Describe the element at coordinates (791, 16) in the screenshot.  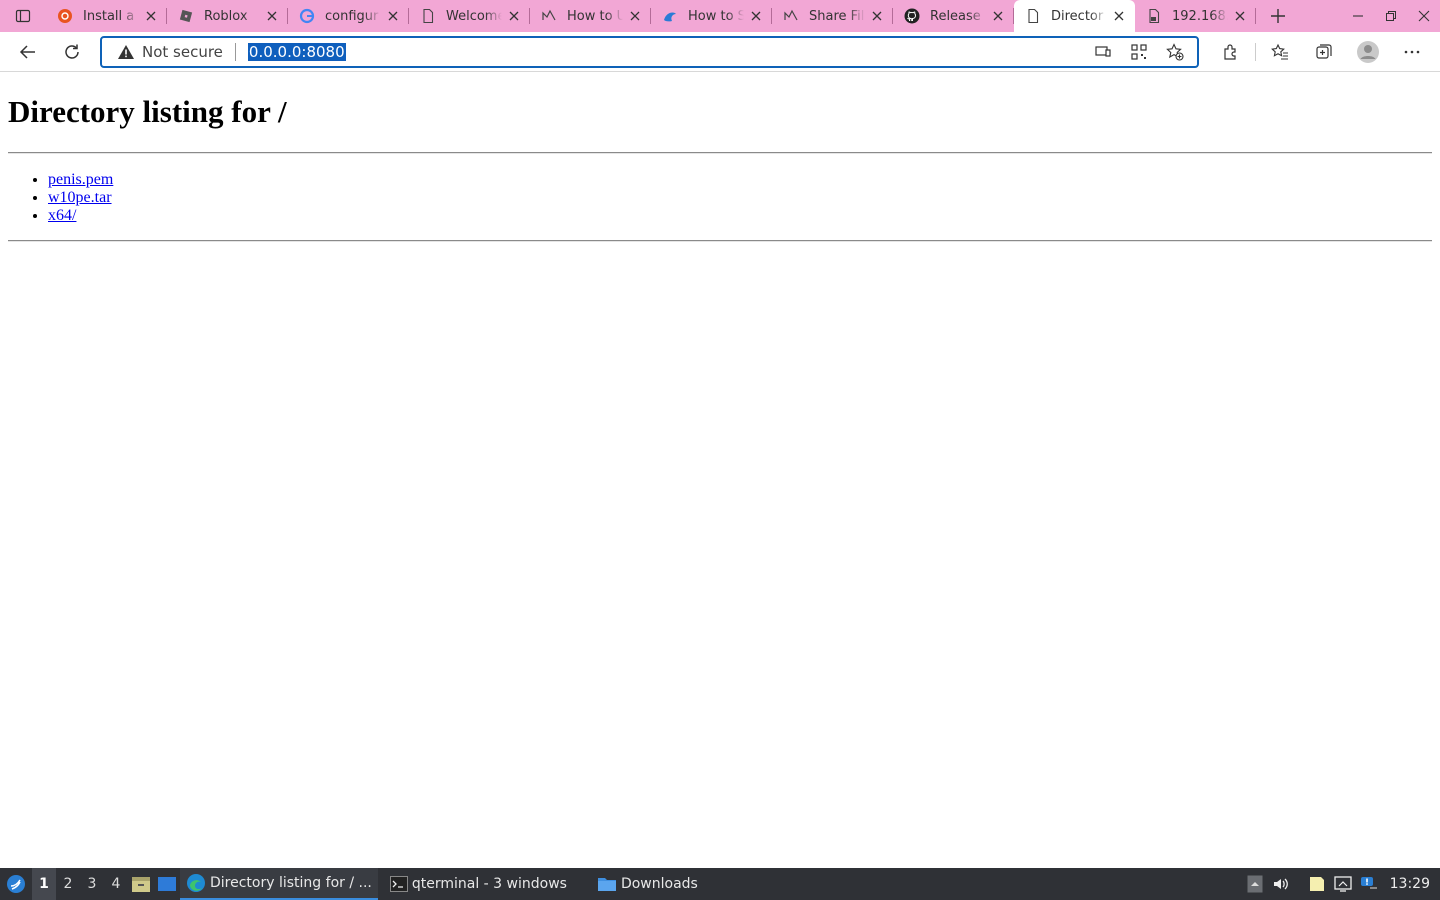
I see `pinterest-icon` at that location.